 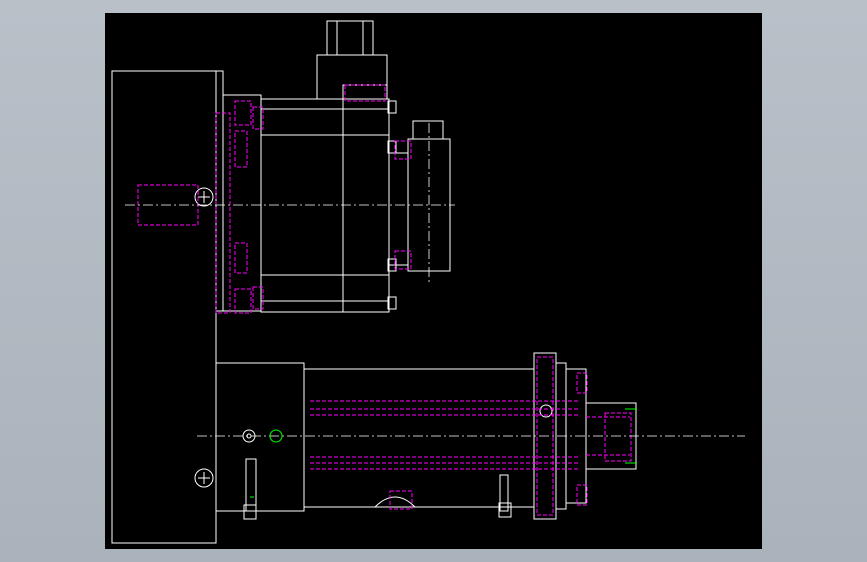 I want to click on motor-flange-plate, so click(x=242, y=203).